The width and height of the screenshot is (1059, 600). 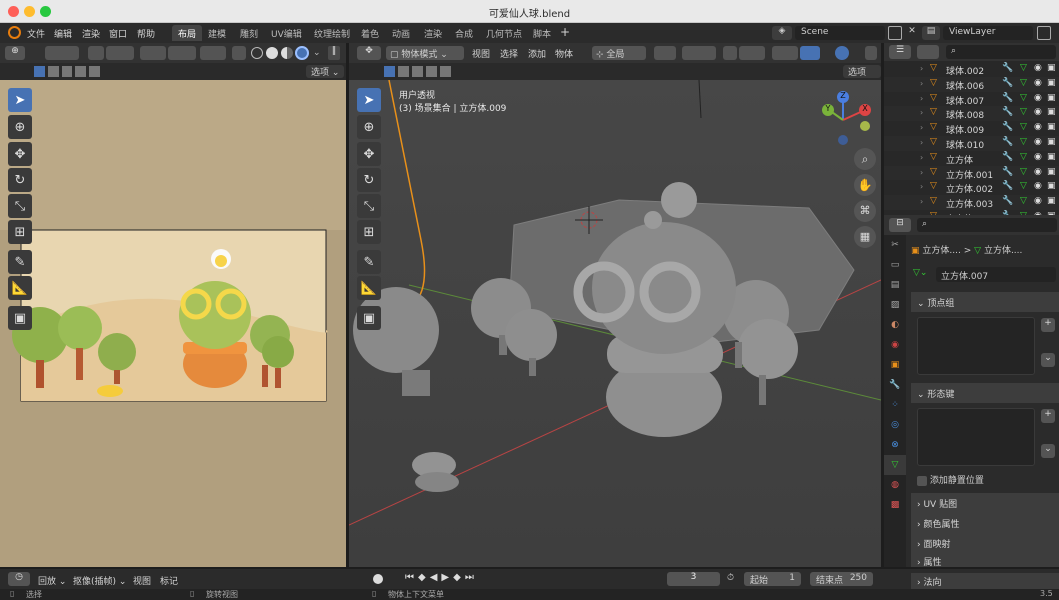 What do you see at coordinates (865, 110) in the screenshot?
I see `gizmo-x-label: X` at bounding box center [865, 110].